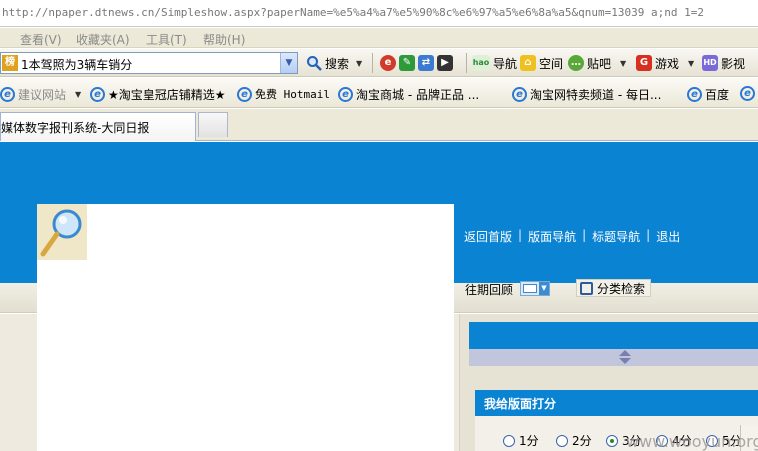 The image size is (758, 451). What do you see at coordinates (529, 441) in the screenshot?
I see `rating-option-label: 1分` at bounding box center [529, 441].